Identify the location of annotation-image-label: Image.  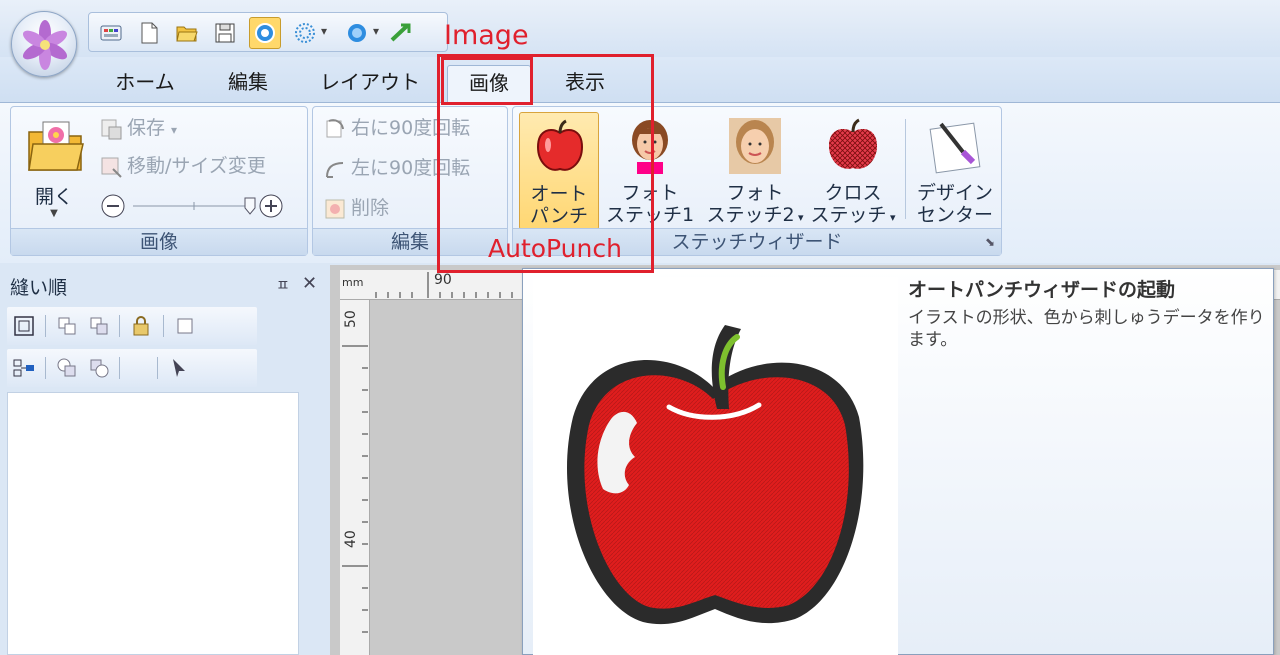
(486, 35).